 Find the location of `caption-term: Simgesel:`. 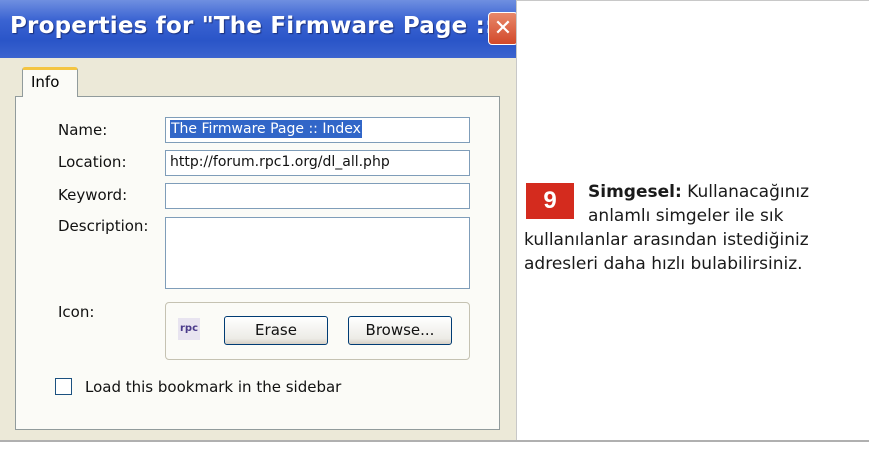

caption-term: Simgesel: is located at coordinates (635, 192).